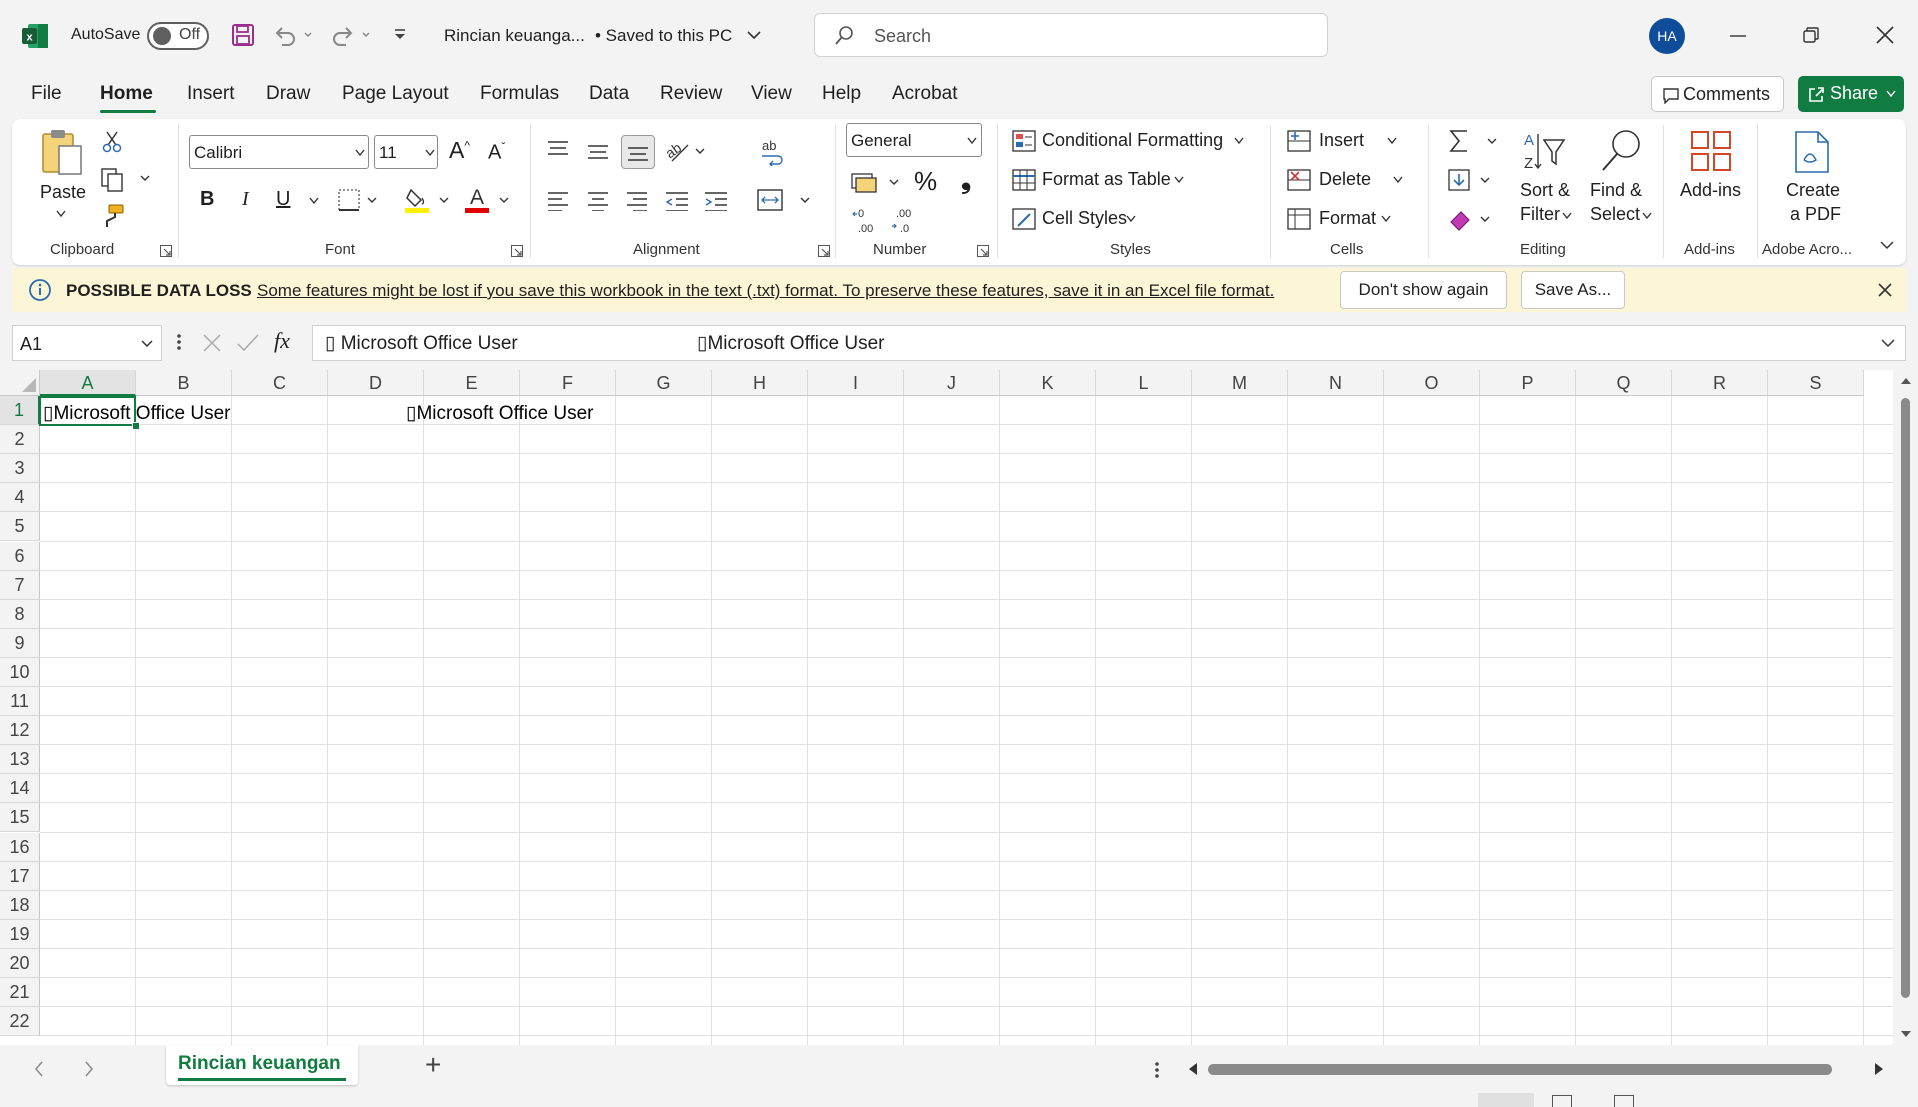 This screenshot has width=1918, height=1107. Describe the element at coordinates (428, 200) in the screenshot. I see `fill-color-icon` at that location.